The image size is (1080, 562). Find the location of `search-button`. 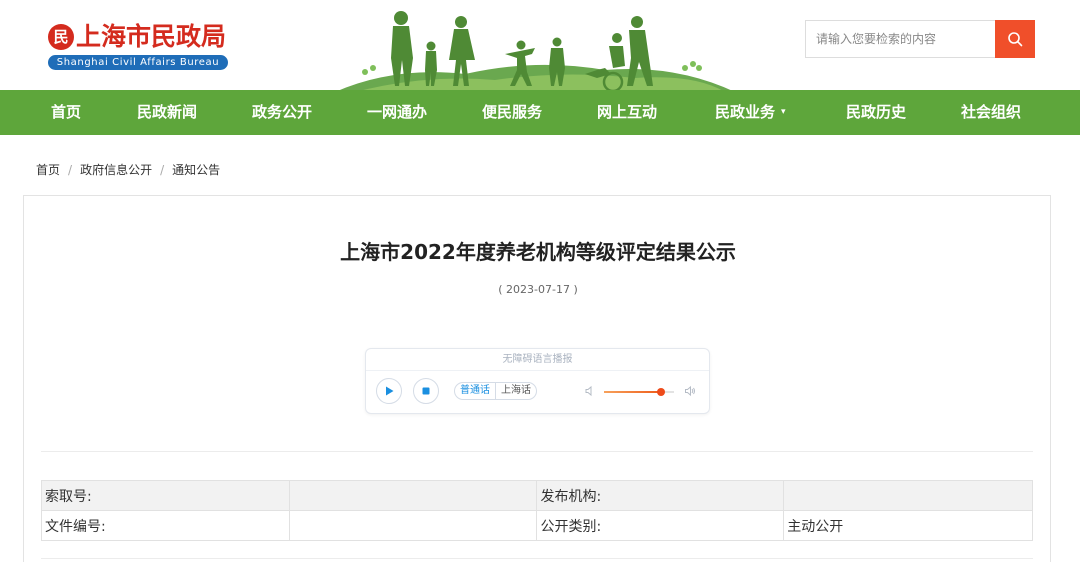

search-button is located at coordinates (1015, 39).